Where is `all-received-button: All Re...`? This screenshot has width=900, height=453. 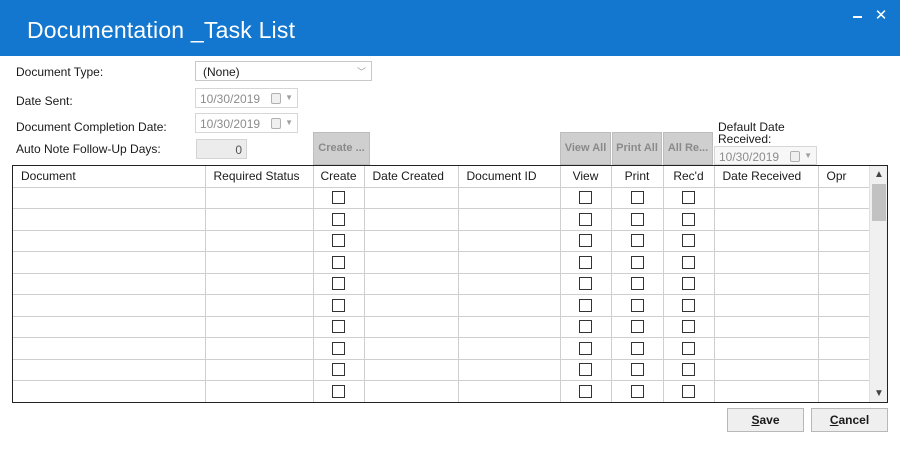 all-received-button: All Re... is located at coordinates (688, 148).